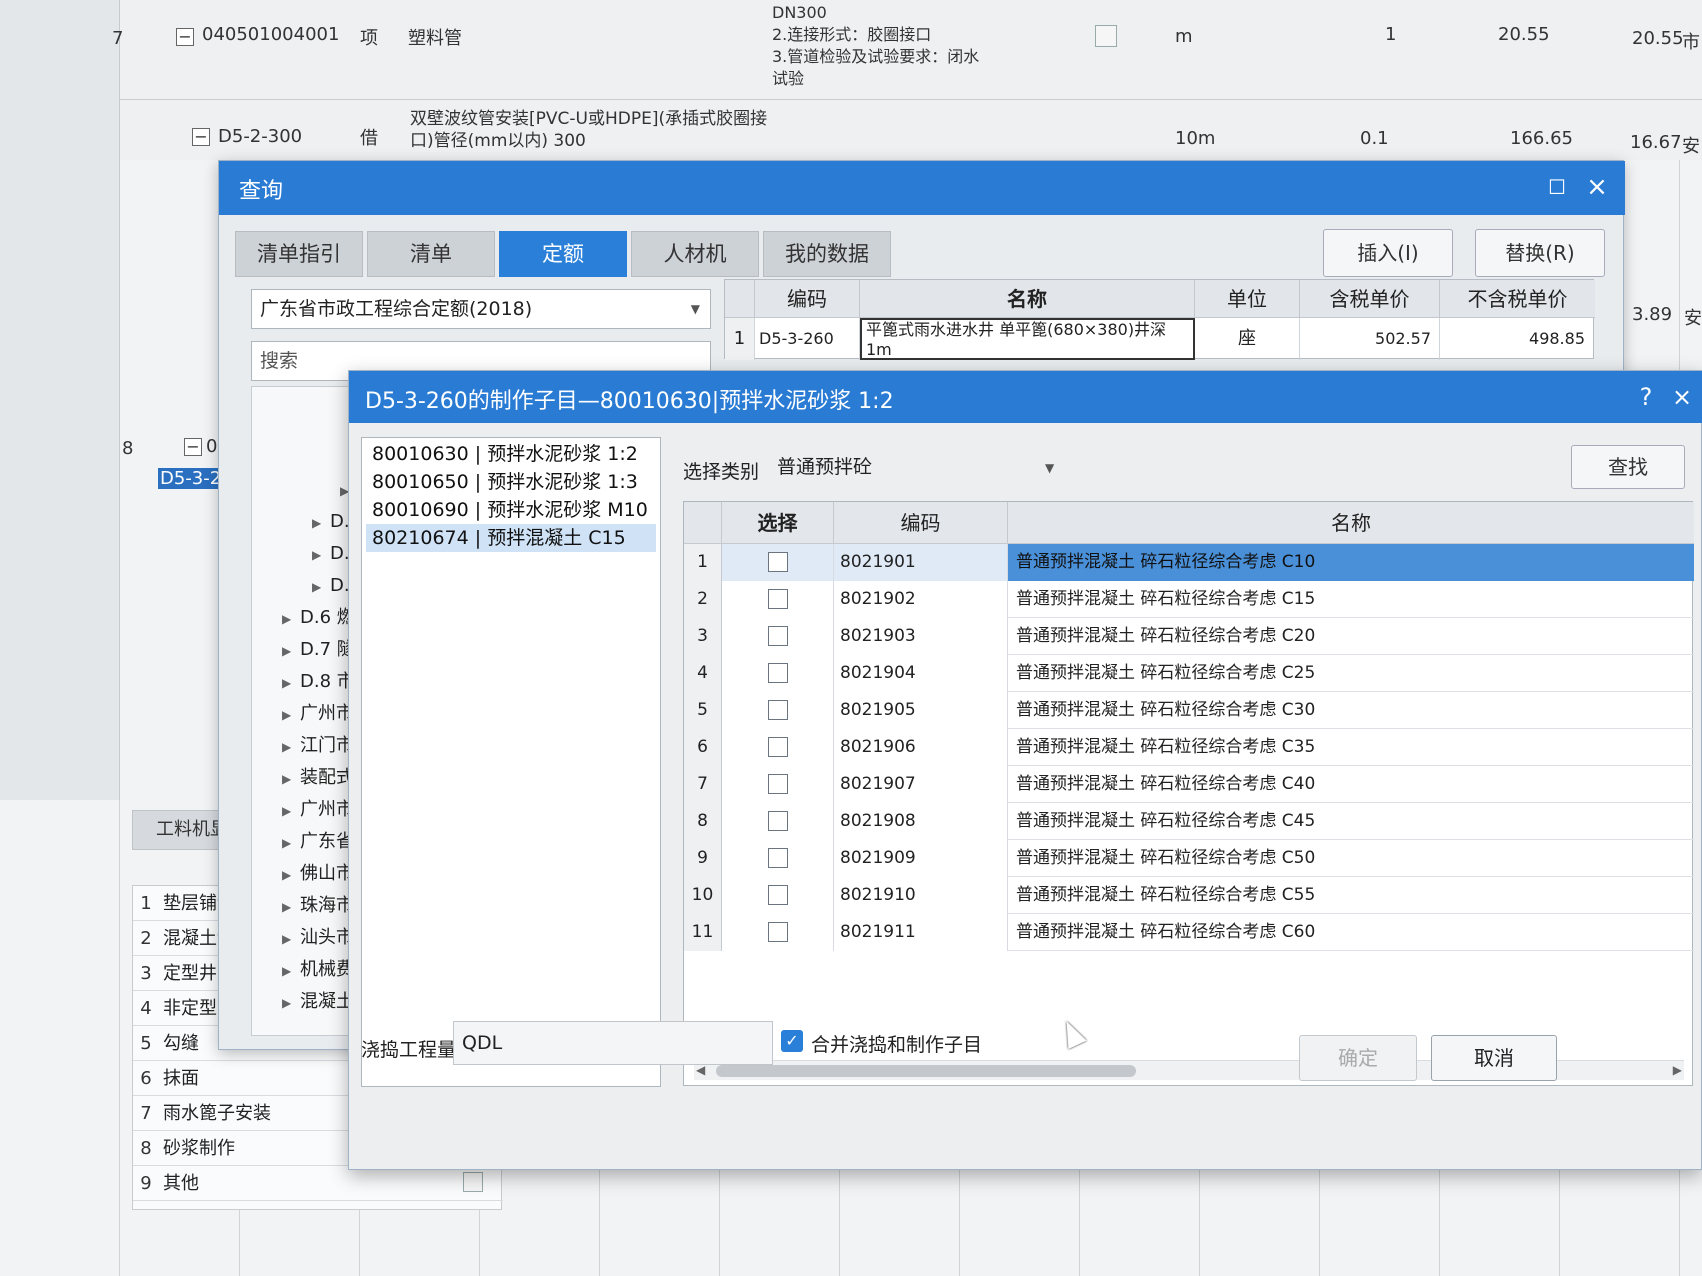 Image resolution: width=1702 pixels, height=1276 pixels. Describe the element at coordinates (318, 682) in the screenshot. I see `tree-node: ▶ D.8 市` at that location.